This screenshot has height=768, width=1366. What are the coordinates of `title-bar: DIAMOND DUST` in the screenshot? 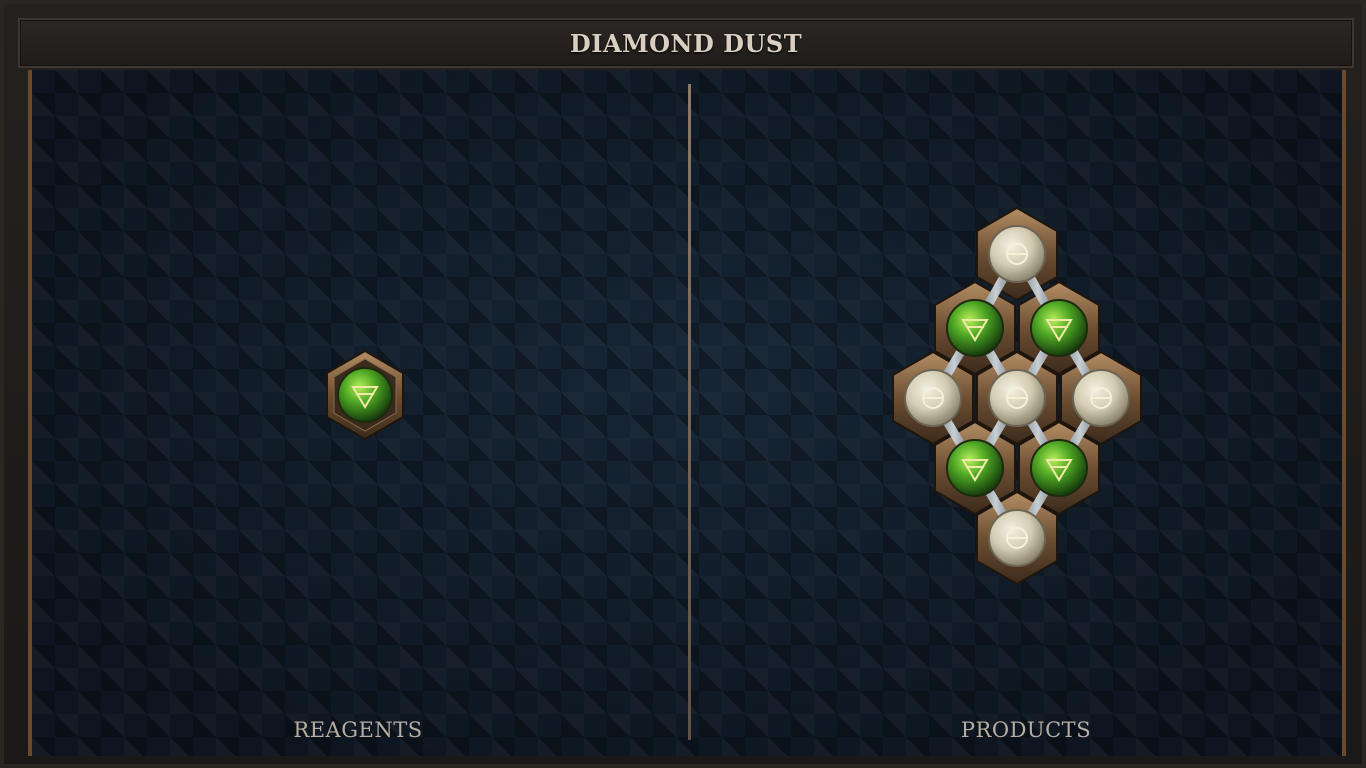 It's located at (686, 43).